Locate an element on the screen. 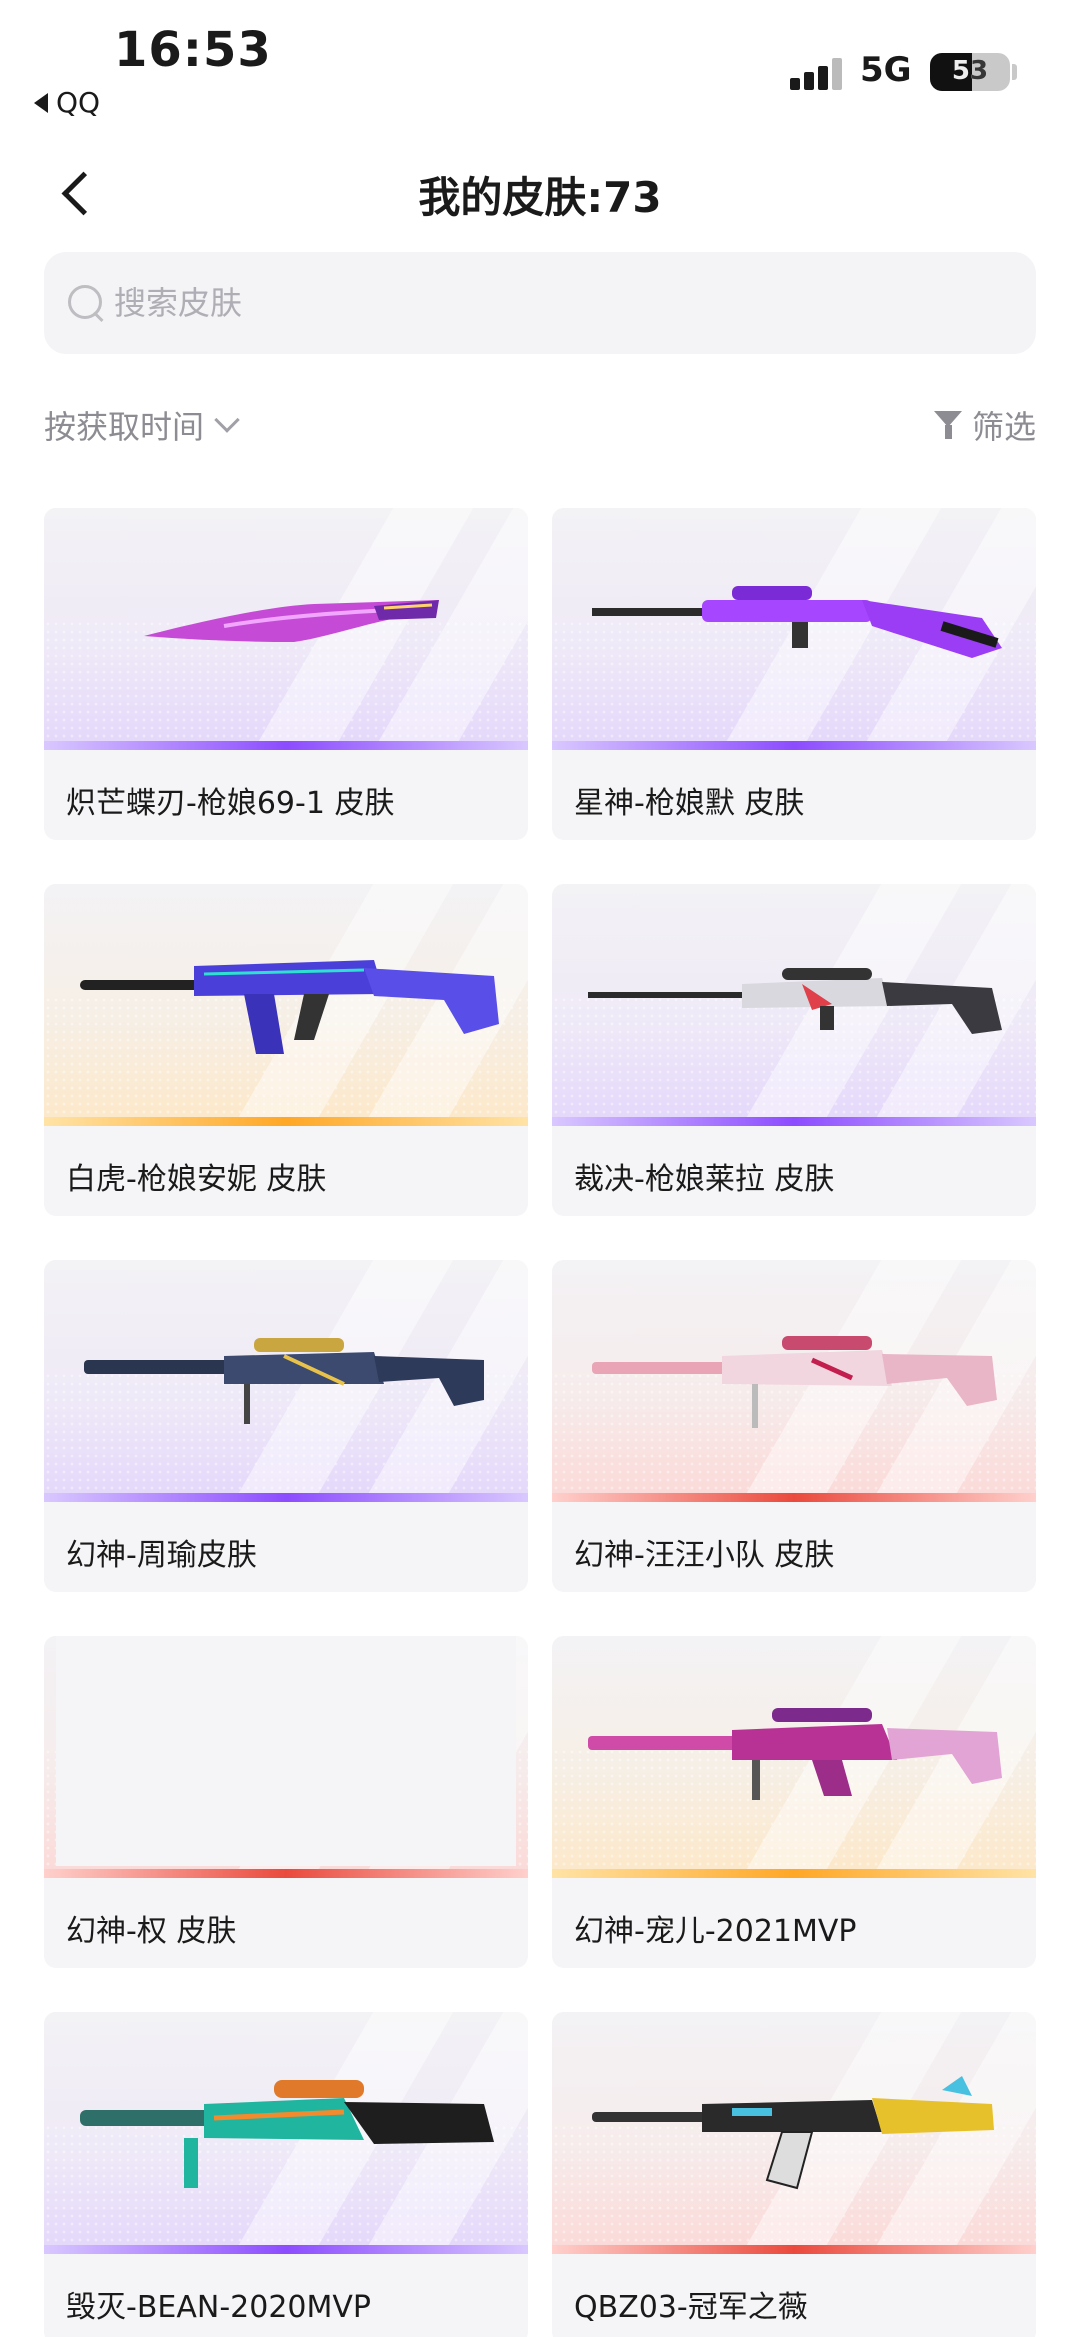 The height and width of the screenshot is (2337, 1080). skin-name: 幻神-汪汪小队 皮肤 is located at coordinates (704, 1555).